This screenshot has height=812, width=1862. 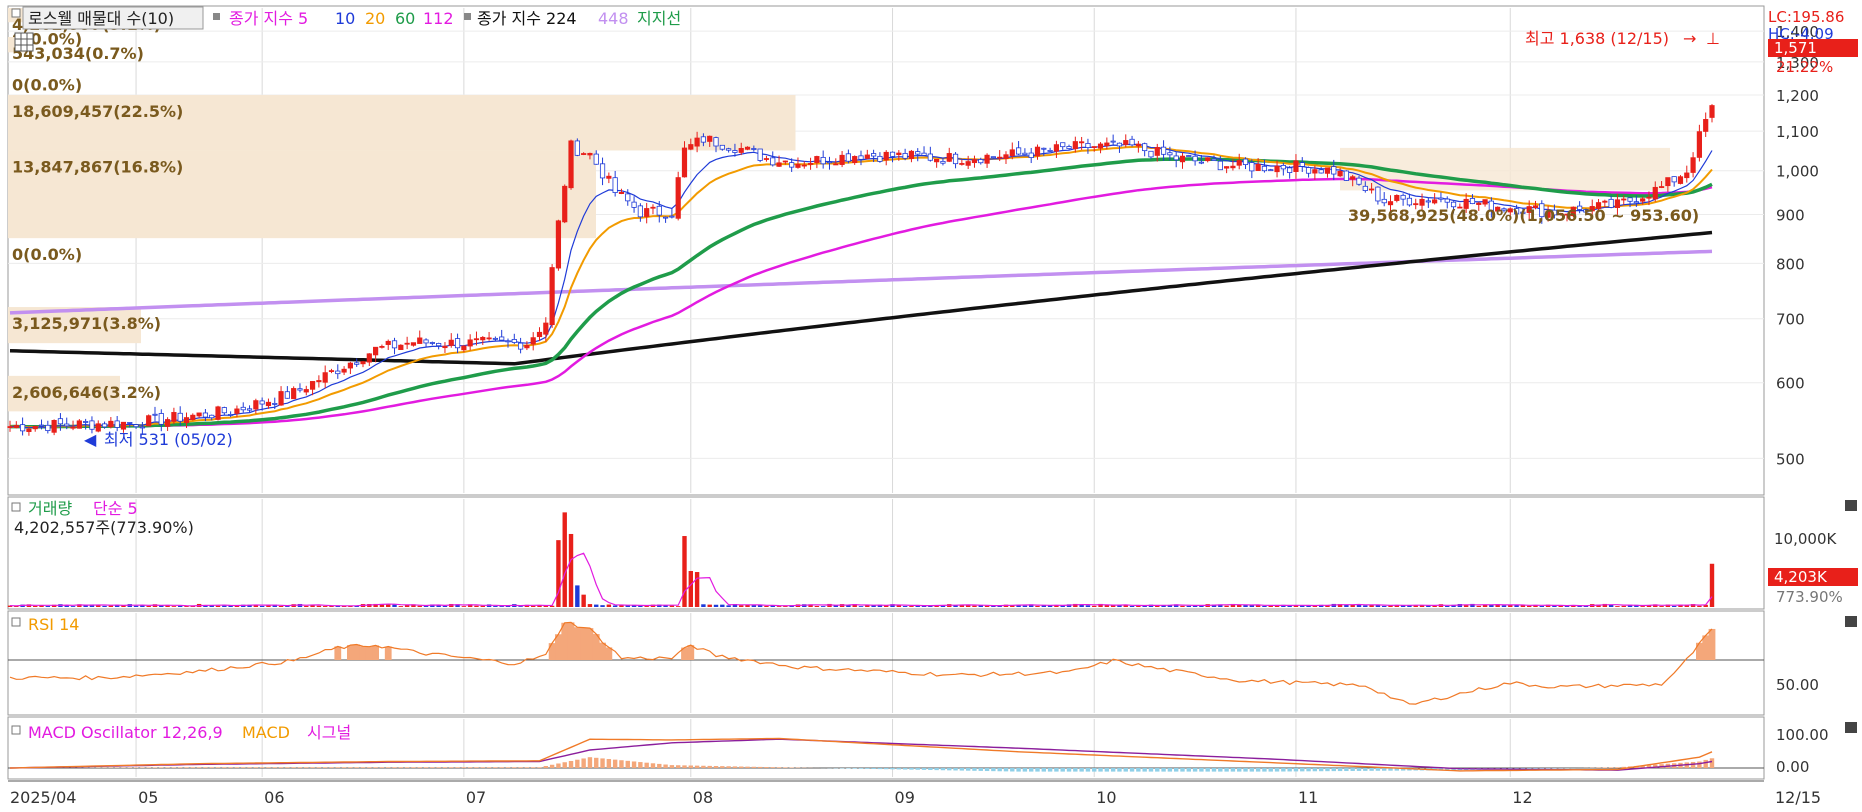 What do you see at coordinates (438, 18) in the screenshot?
I see `ma-legend-112: 112` at bounding box center [438, 18].